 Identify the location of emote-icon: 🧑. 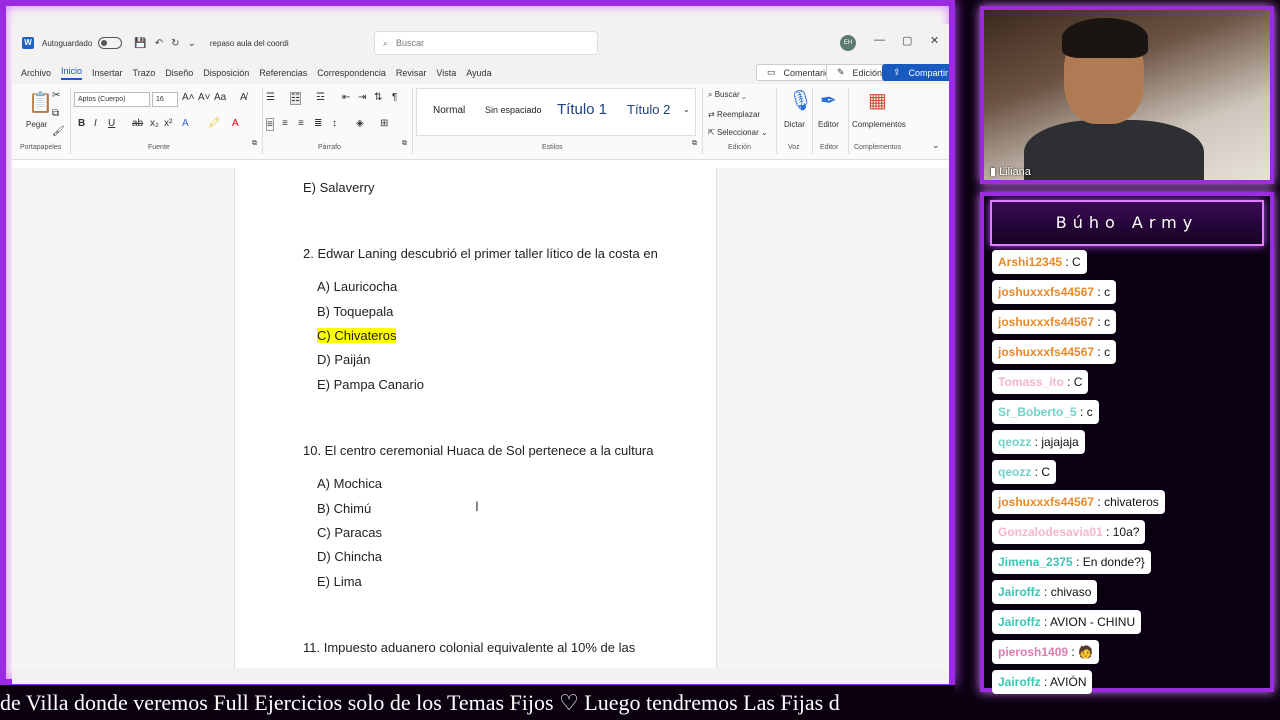
(1086, 652).